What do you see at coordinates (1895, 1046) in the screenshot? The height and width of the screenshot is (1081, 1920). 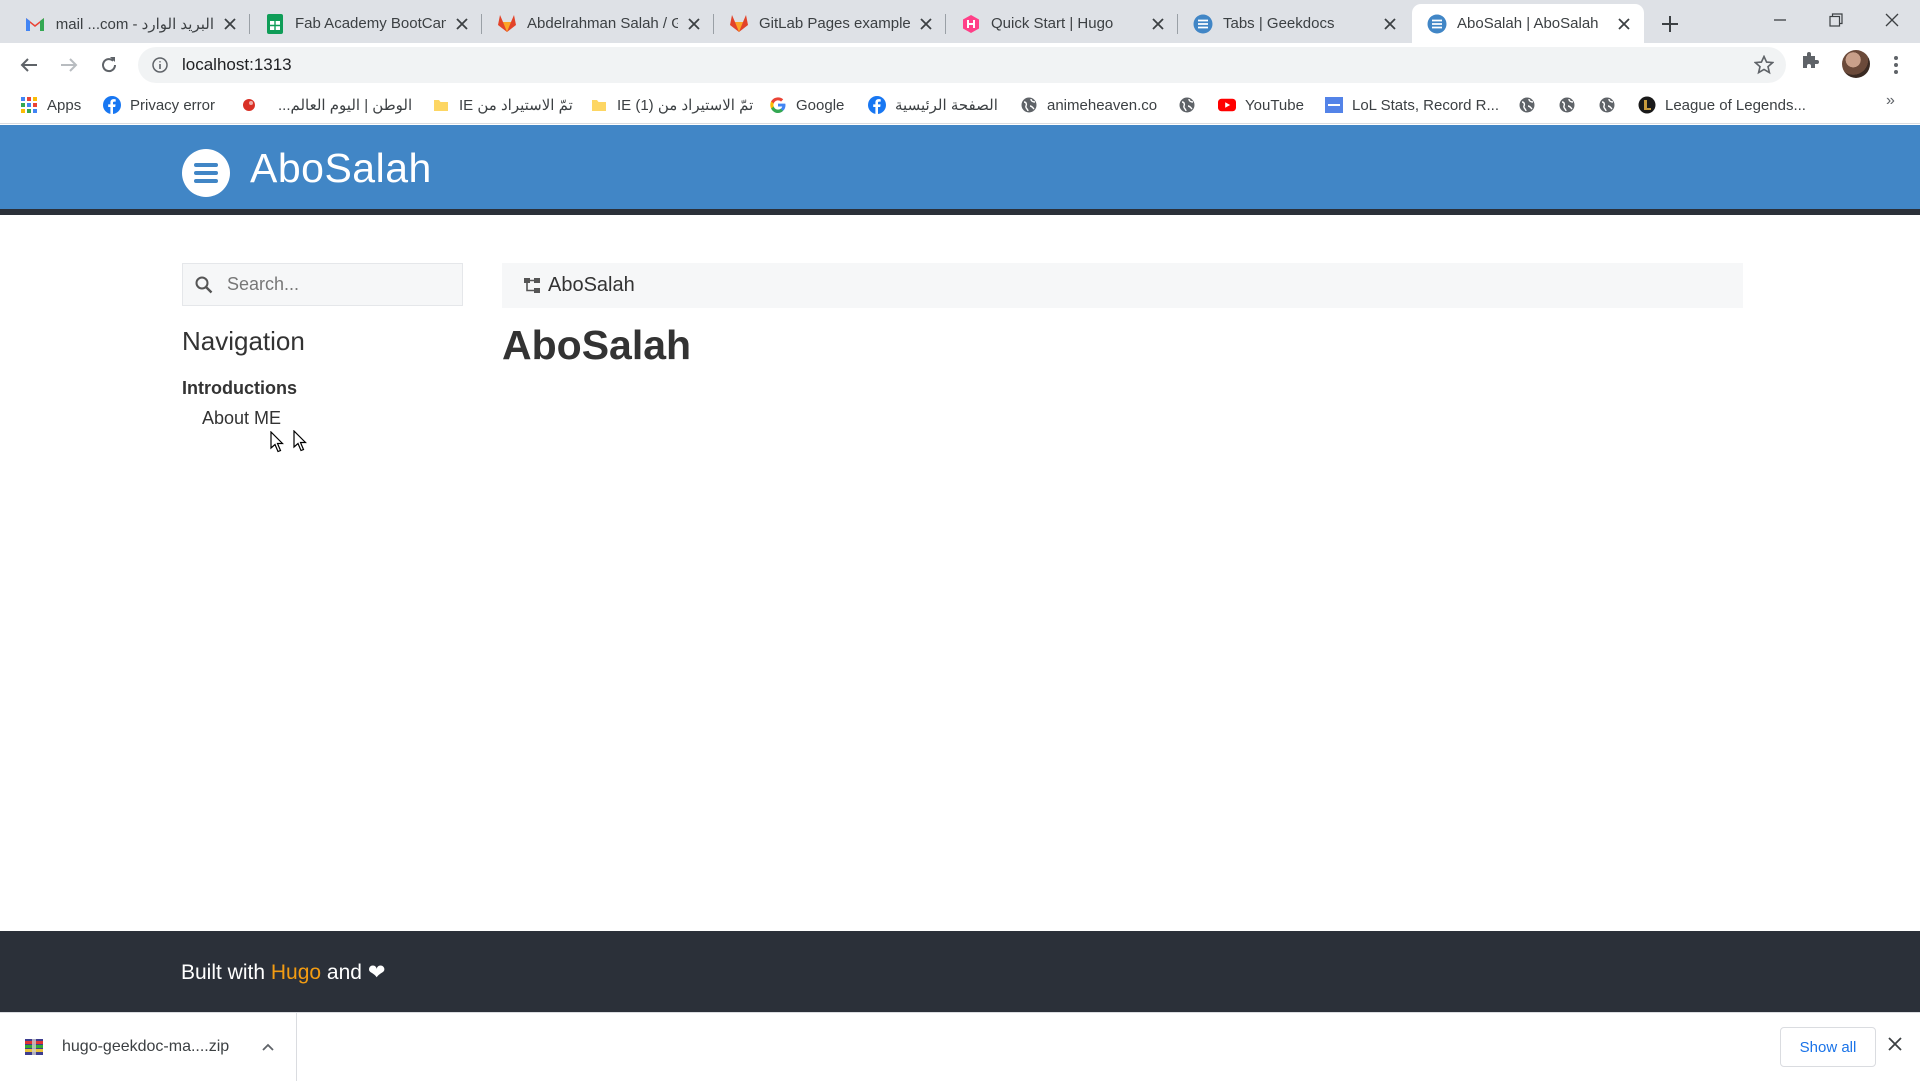 I see `close-download-shelf-icon` at bounding box center [1895, 1046].